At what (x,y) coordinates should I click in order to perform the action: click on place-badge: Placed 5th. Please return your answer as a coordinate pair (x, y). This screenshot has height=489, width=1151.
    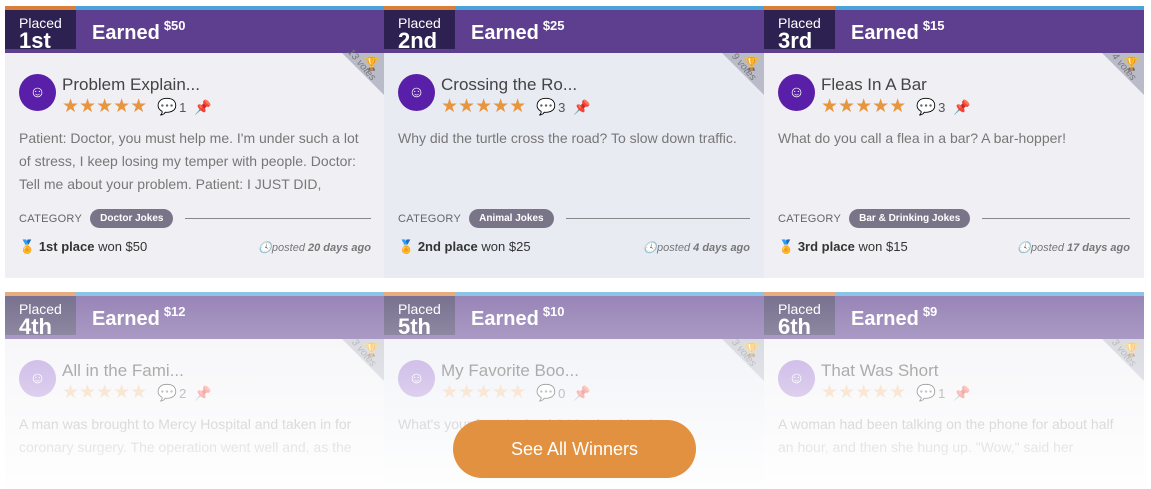
    Looking at the image, I should click on (419, 315).